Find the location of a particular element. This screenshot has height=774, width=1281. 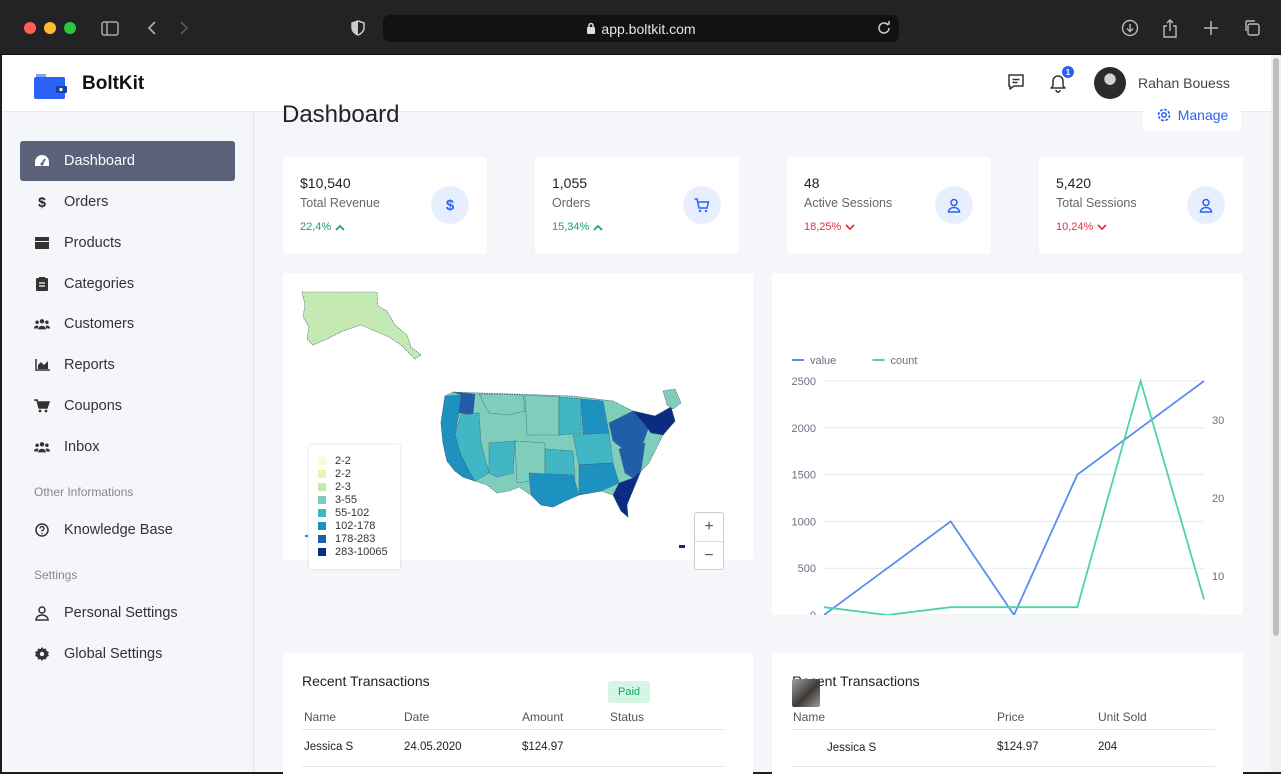

messages-icon is located at coordinates (1016, 82).